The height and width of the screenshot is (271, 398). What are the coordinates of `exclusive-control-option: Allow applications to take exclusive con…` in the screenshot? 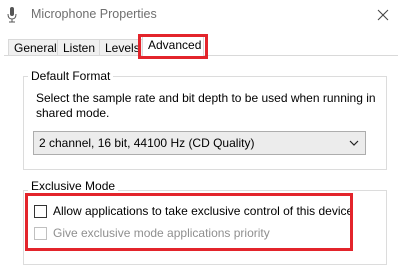 It's located at (193, 211).